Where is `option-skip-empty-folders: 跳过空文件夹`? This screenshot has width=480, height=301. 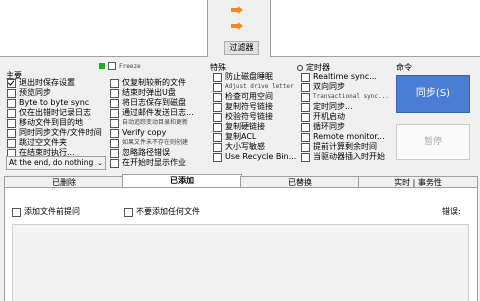
option-skip-empty-folders: 跳过空文件夹 is located at coordinates (54, 143).